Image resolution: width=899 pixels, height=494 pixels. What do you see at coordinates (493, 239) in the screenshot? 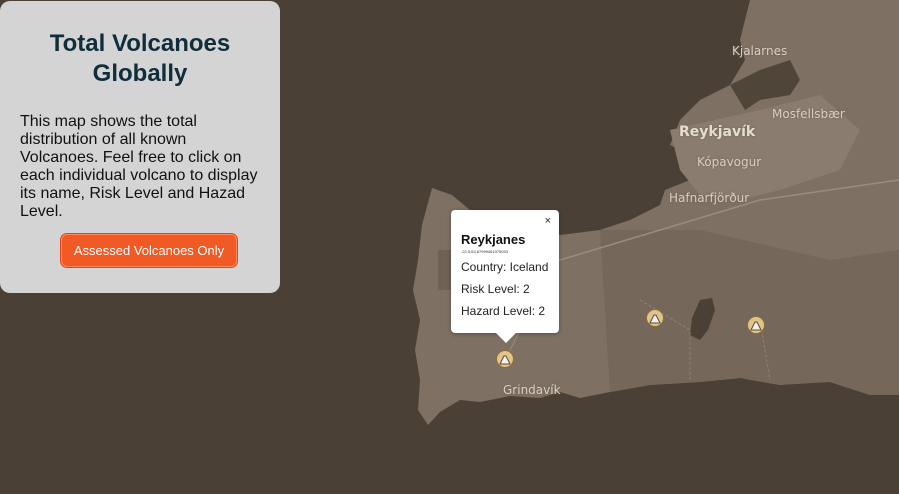
I see `popup-volcano-name: Reykjanes` at bounding box center [493, 239].